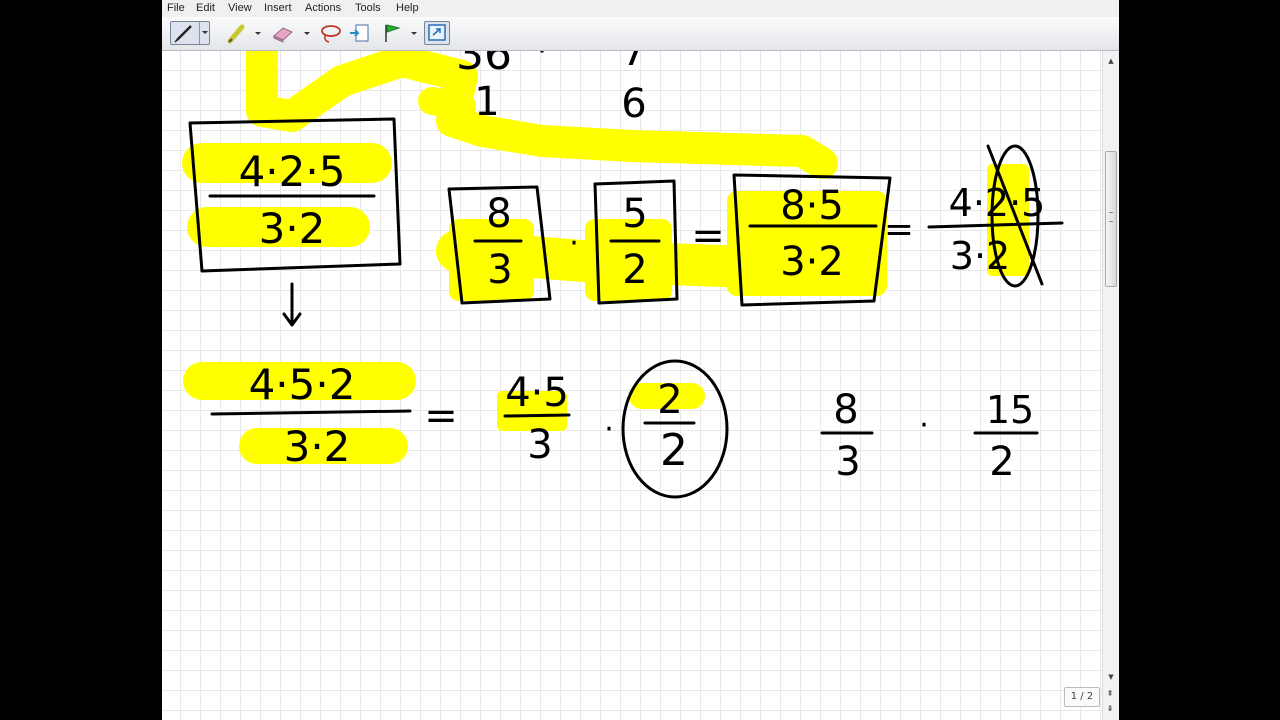  Describe the element at coordinates (205, 8) in the screenshot. I see `menu-edit: Edit` at that location.